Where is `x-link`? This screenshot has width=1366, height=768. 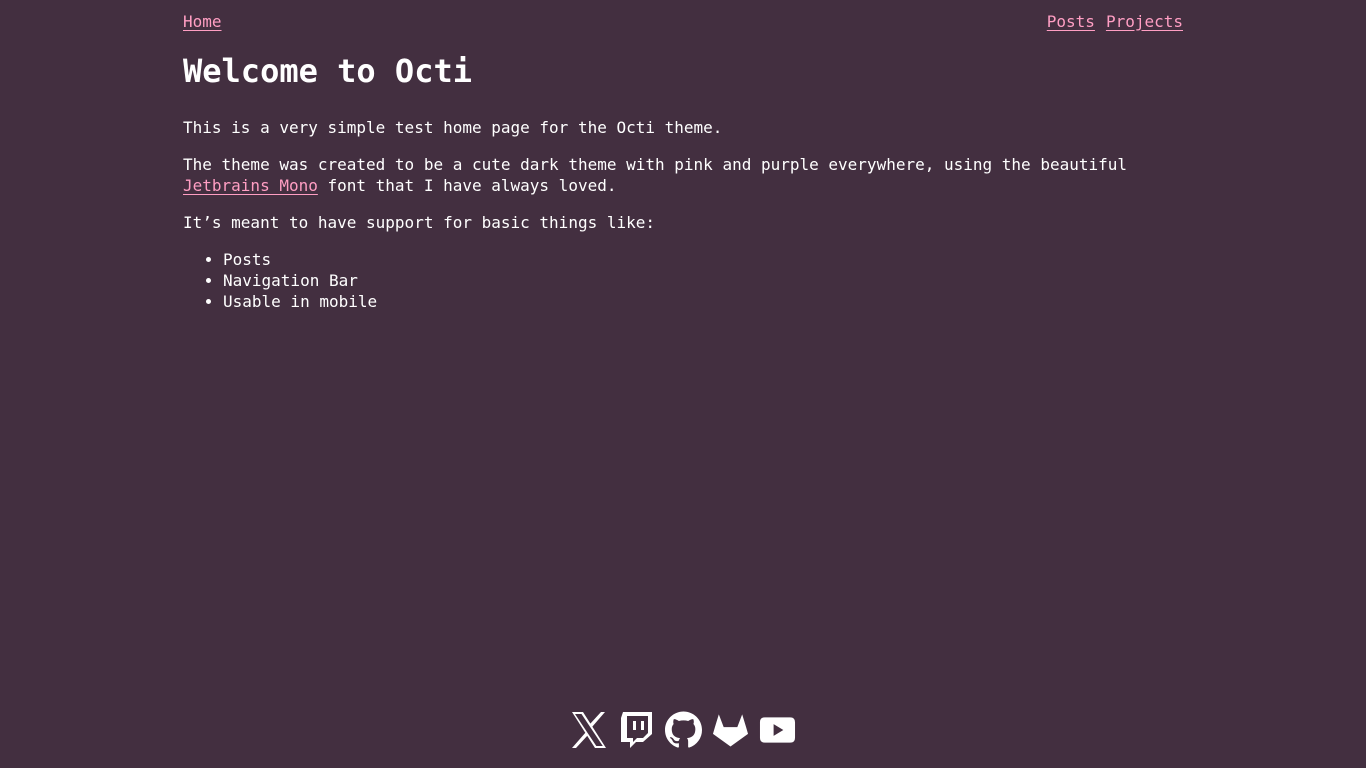
x-link is located at coordinates (589, 730).